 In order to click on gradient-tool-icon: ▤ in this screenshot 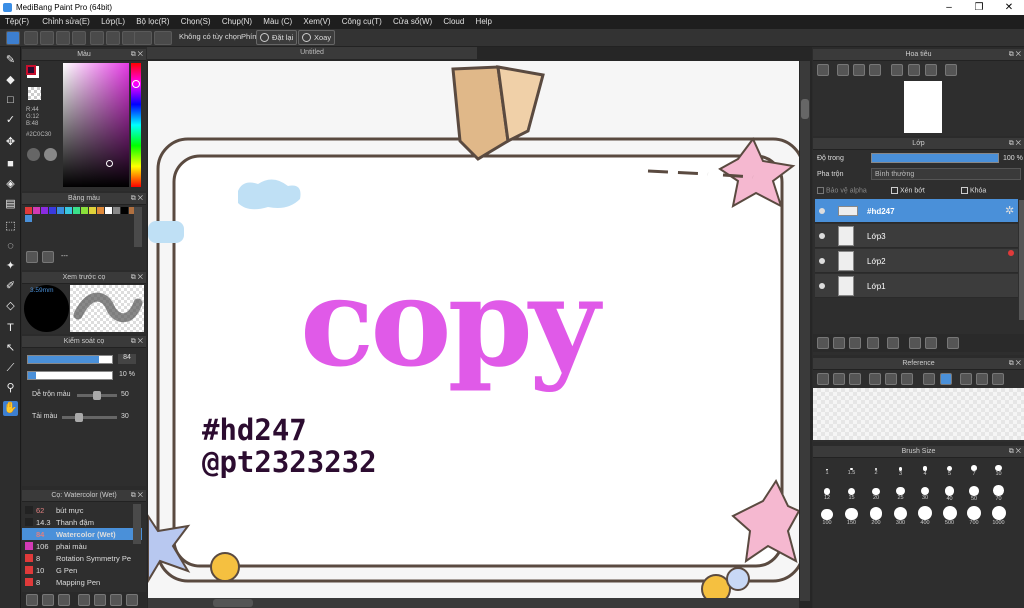, I will do `click(10, 204)`.